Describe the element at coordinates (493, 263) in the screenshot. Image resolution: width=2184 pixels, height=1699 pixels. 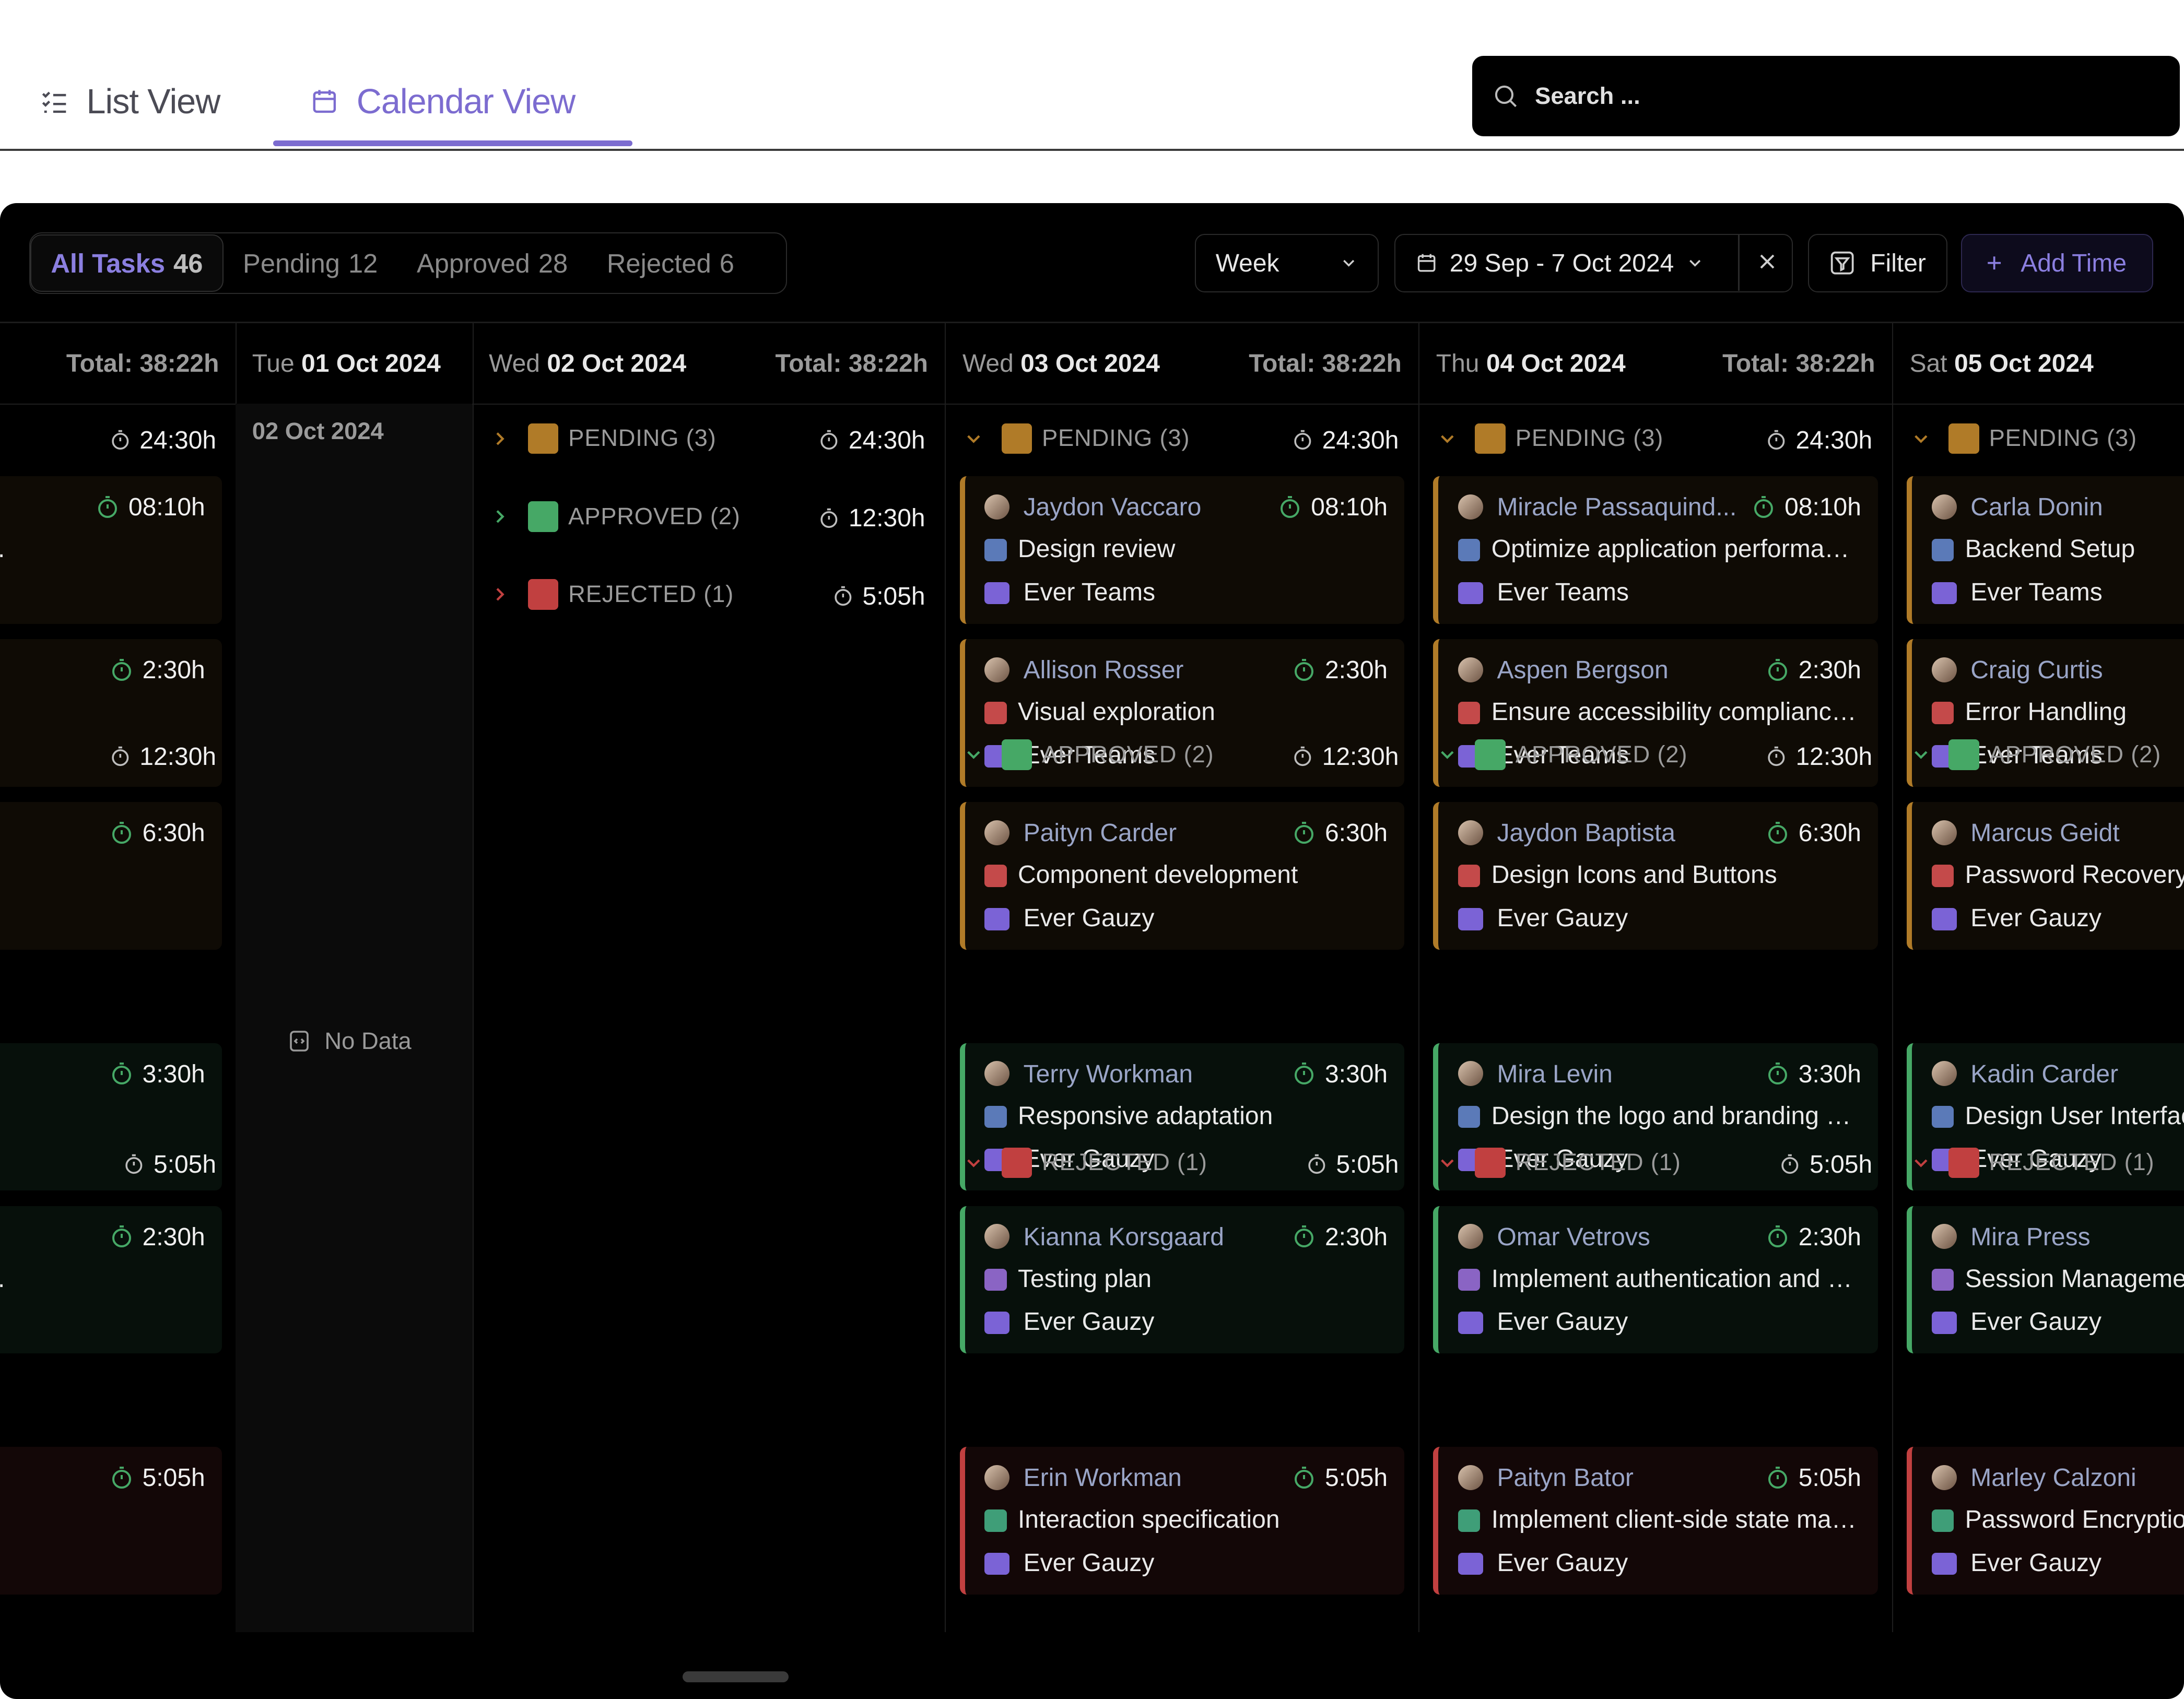
I see `filter-approved: Approved 28` at that location.